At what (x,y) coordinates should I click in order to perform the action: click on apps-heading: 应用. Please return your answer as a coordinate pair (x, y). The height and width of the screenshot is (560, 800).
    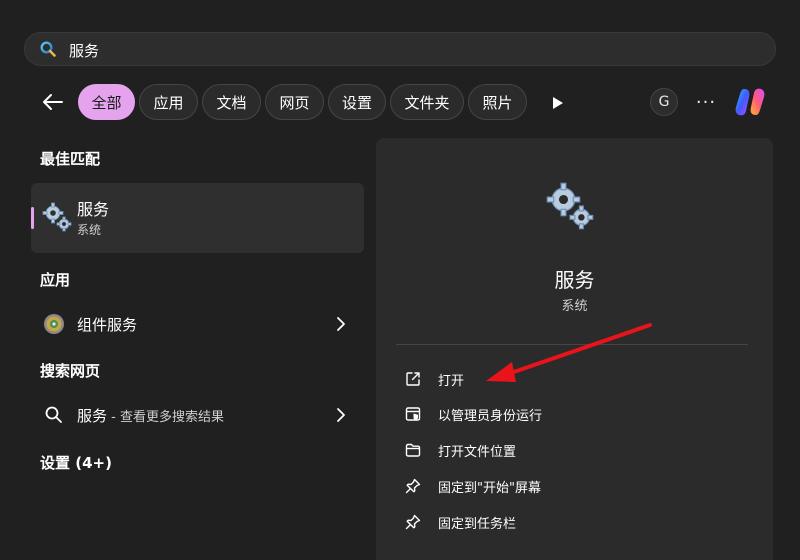
    Looking at the image, I should click on (55, 280).